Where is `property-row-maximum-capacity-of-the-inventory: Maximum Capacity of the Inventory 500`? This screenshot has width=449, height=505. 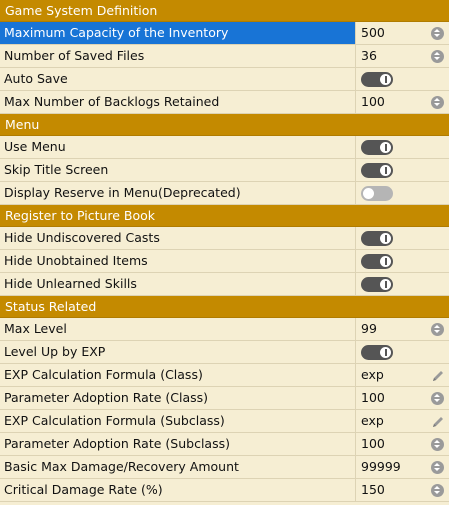 property-row-maximum-capacity-of-the-inventory: Maximum Capacity of the Inventory 500 is located at coordinates (224, 33).